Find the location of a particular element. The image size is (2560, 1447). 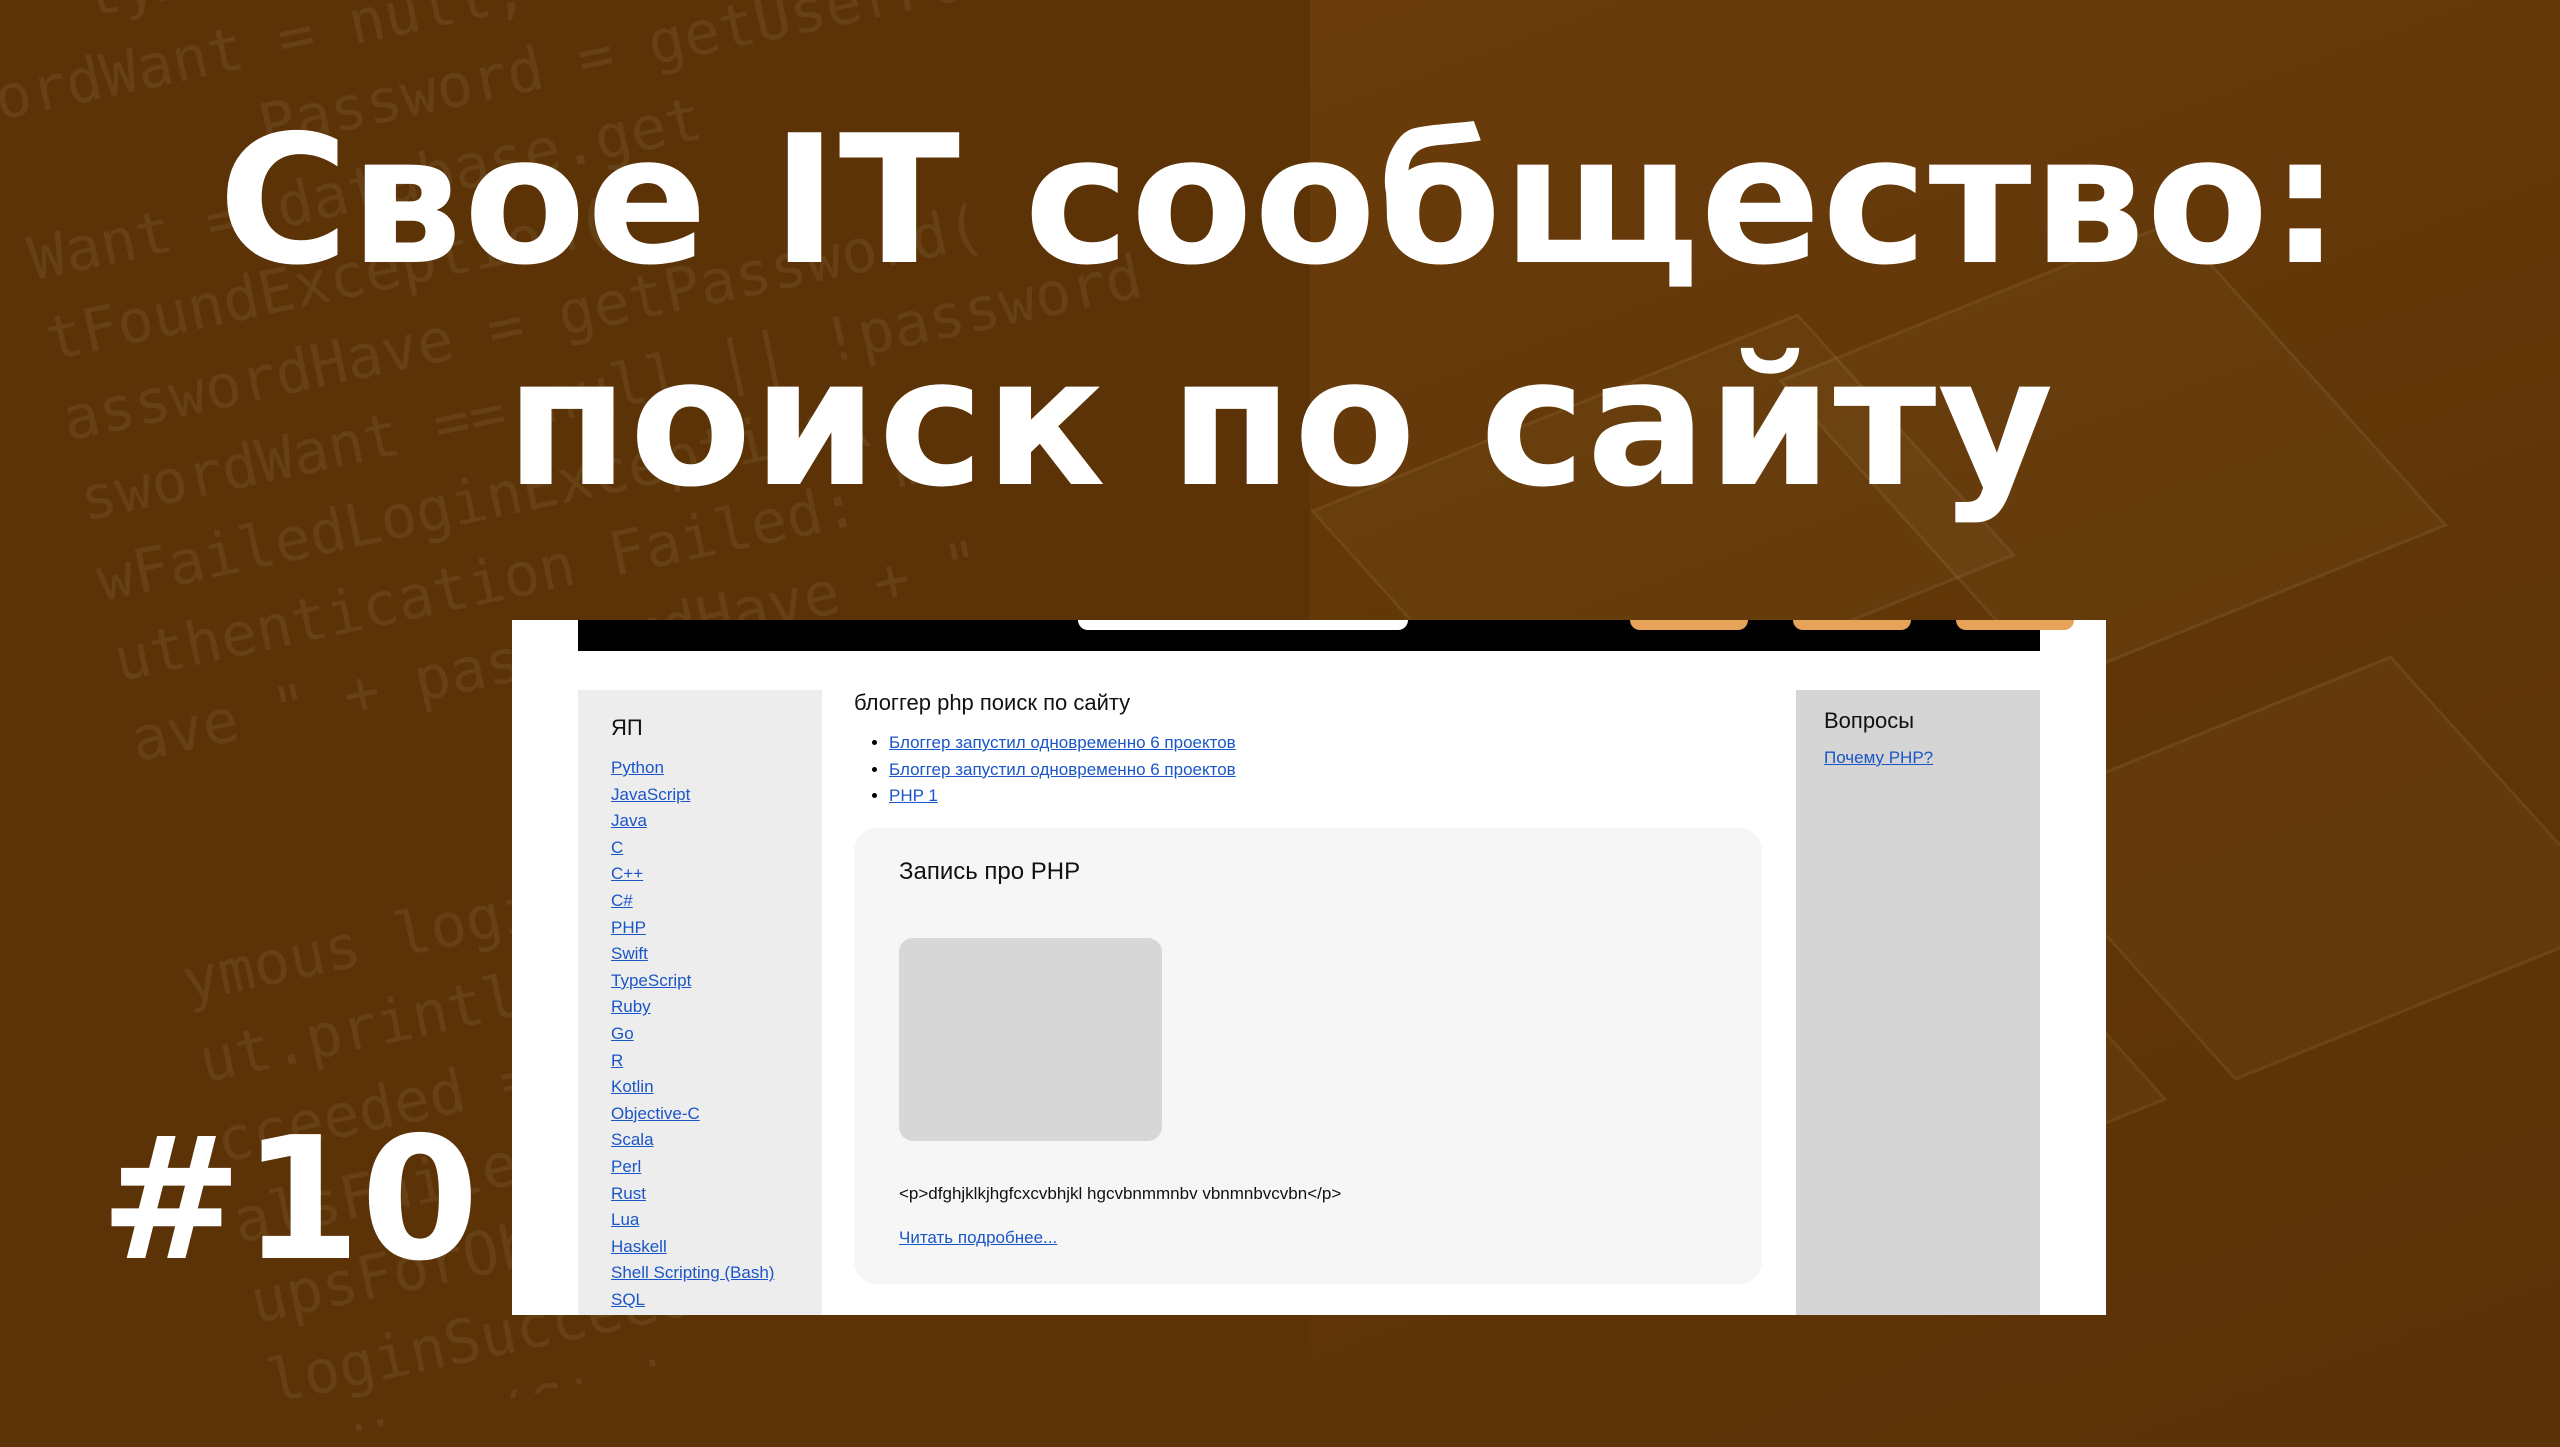

list-item: Ruby is located at coordinates (692, 1007).